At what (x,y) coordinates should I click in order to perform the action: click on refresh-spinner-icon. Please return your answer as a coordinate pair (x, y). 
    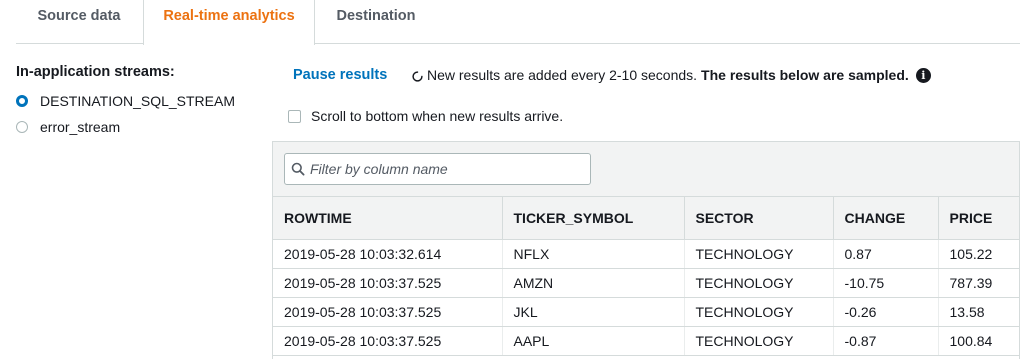
    Looking at the image, I should click on (417, 76).